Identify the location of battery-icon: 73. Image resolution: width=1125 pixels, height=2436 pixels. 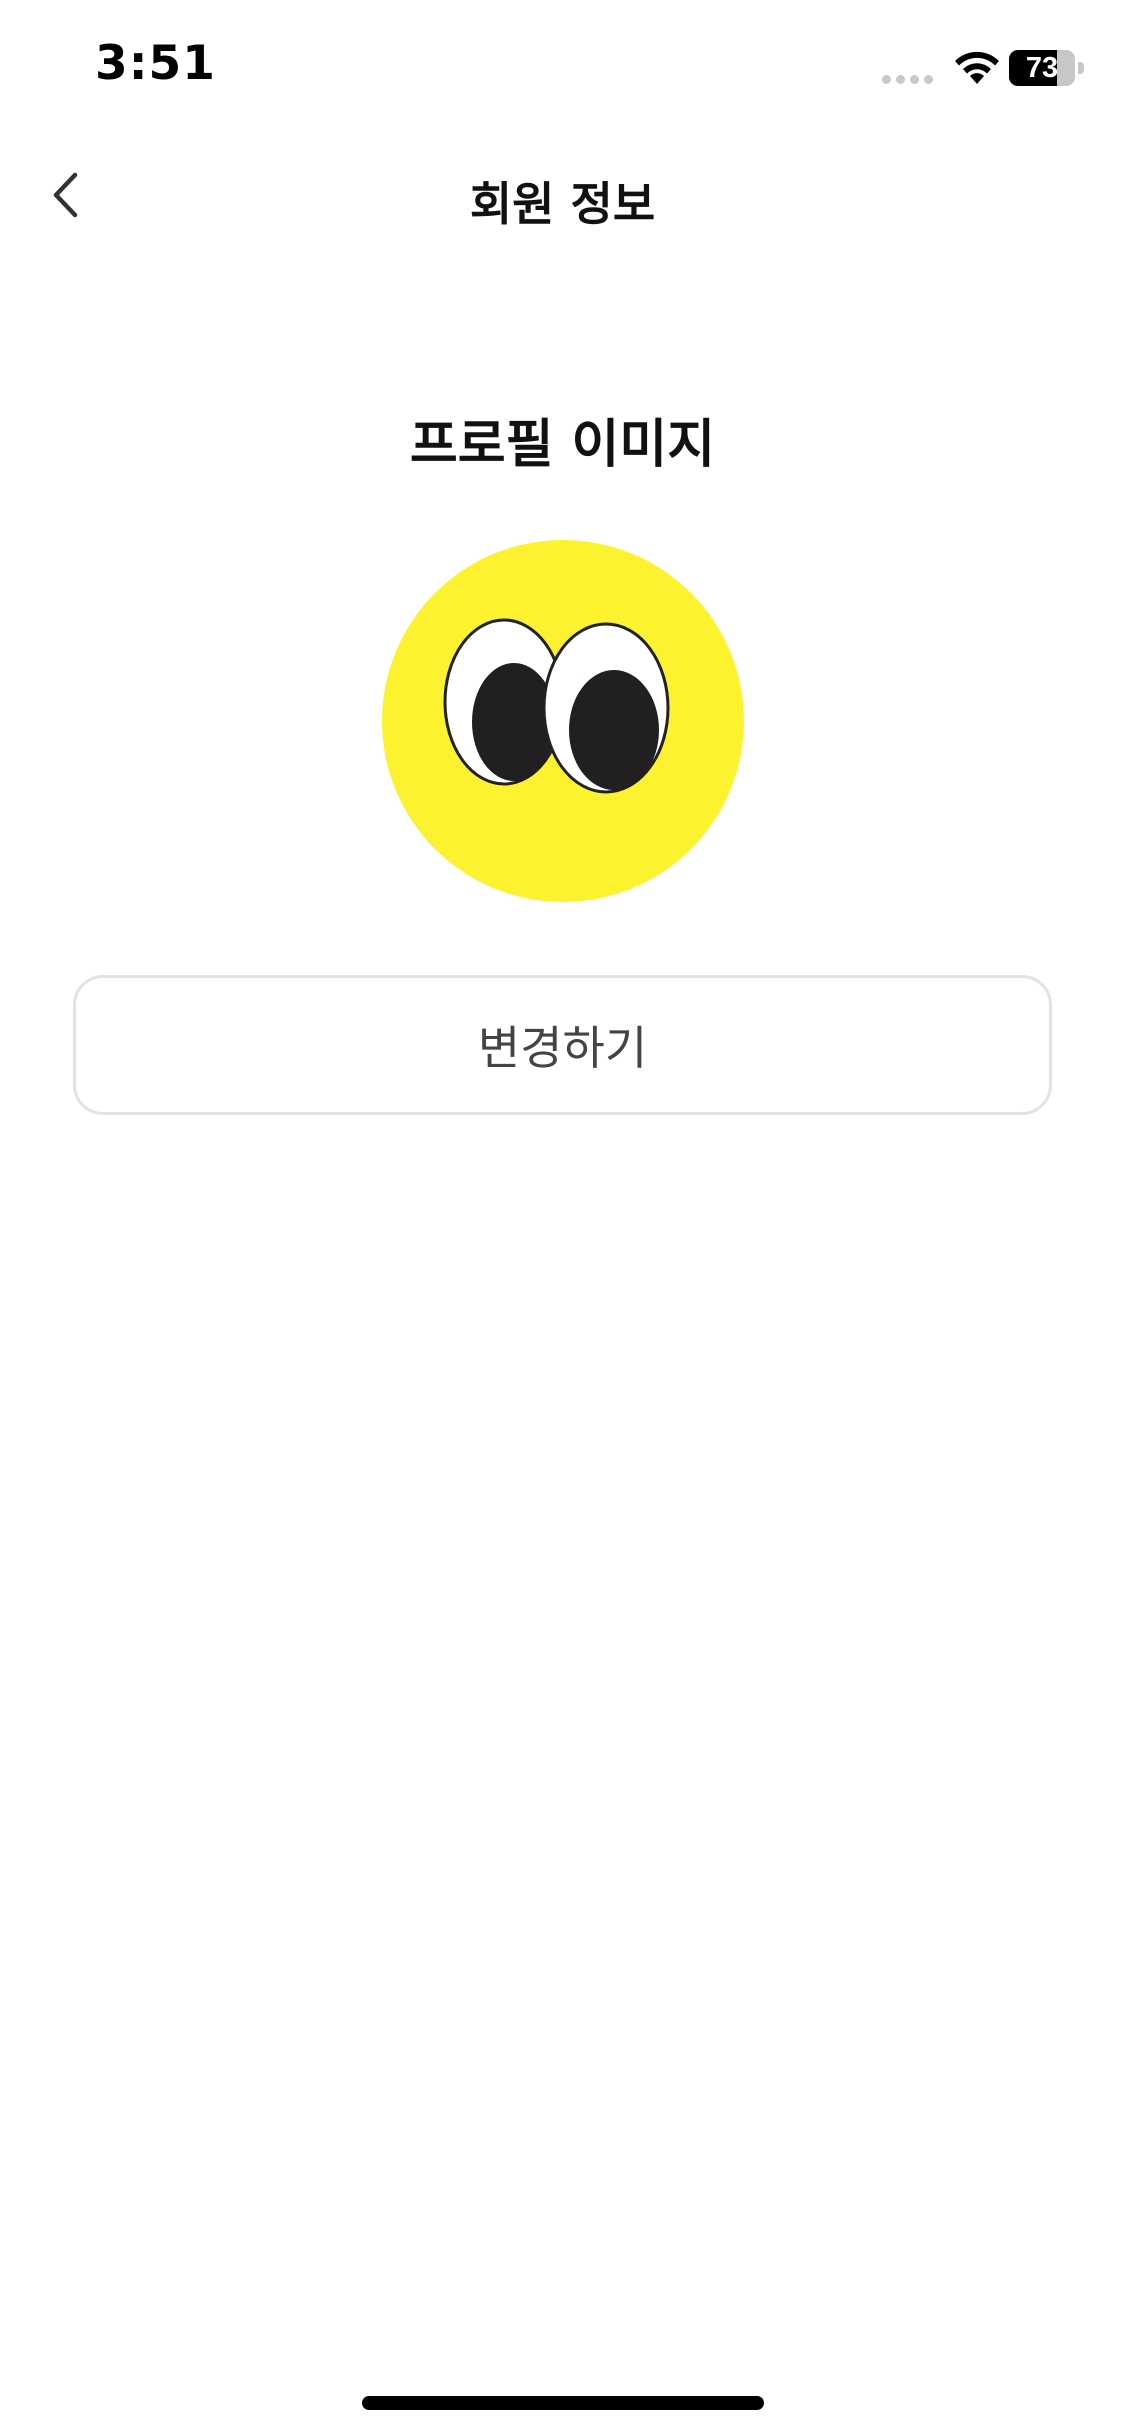
(1046, 68).